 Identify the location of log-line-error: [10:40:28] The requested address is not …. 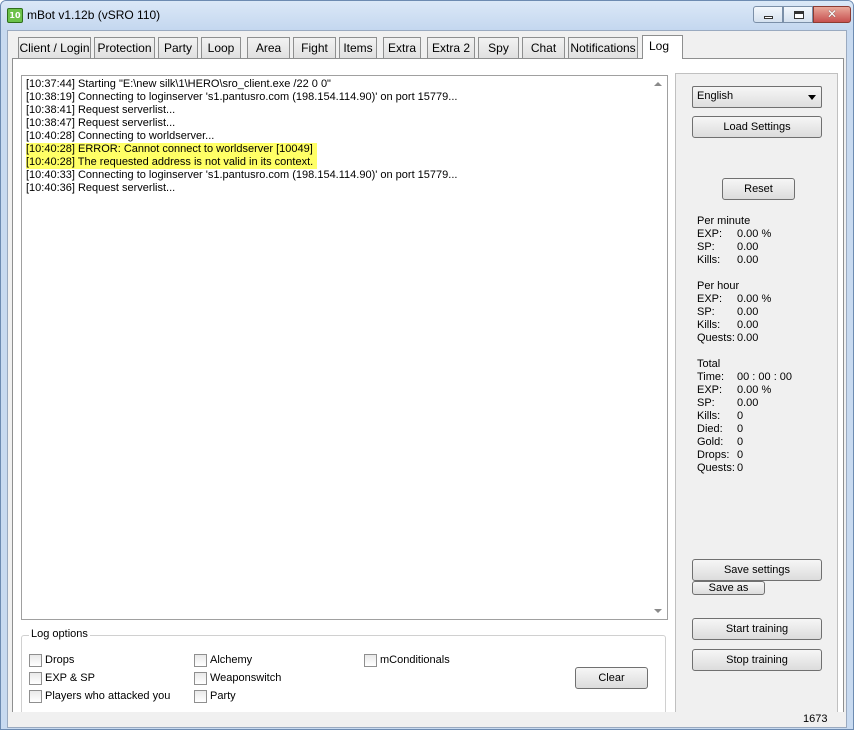
(172, 162).